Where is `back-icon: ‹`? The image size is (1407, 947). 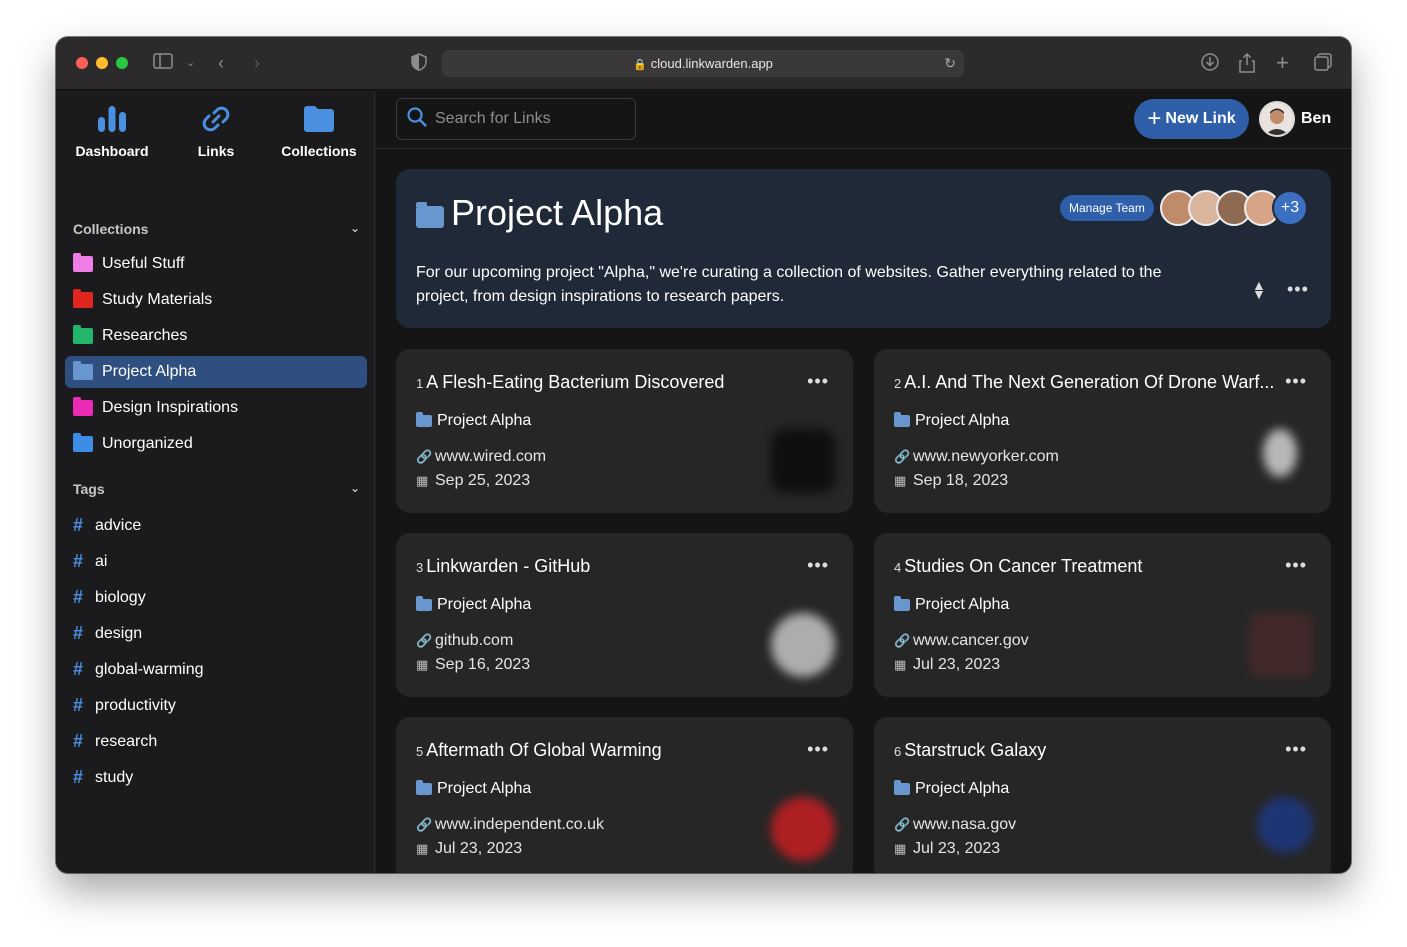 back-icon: ‹ is located at coordinates (221, 63).